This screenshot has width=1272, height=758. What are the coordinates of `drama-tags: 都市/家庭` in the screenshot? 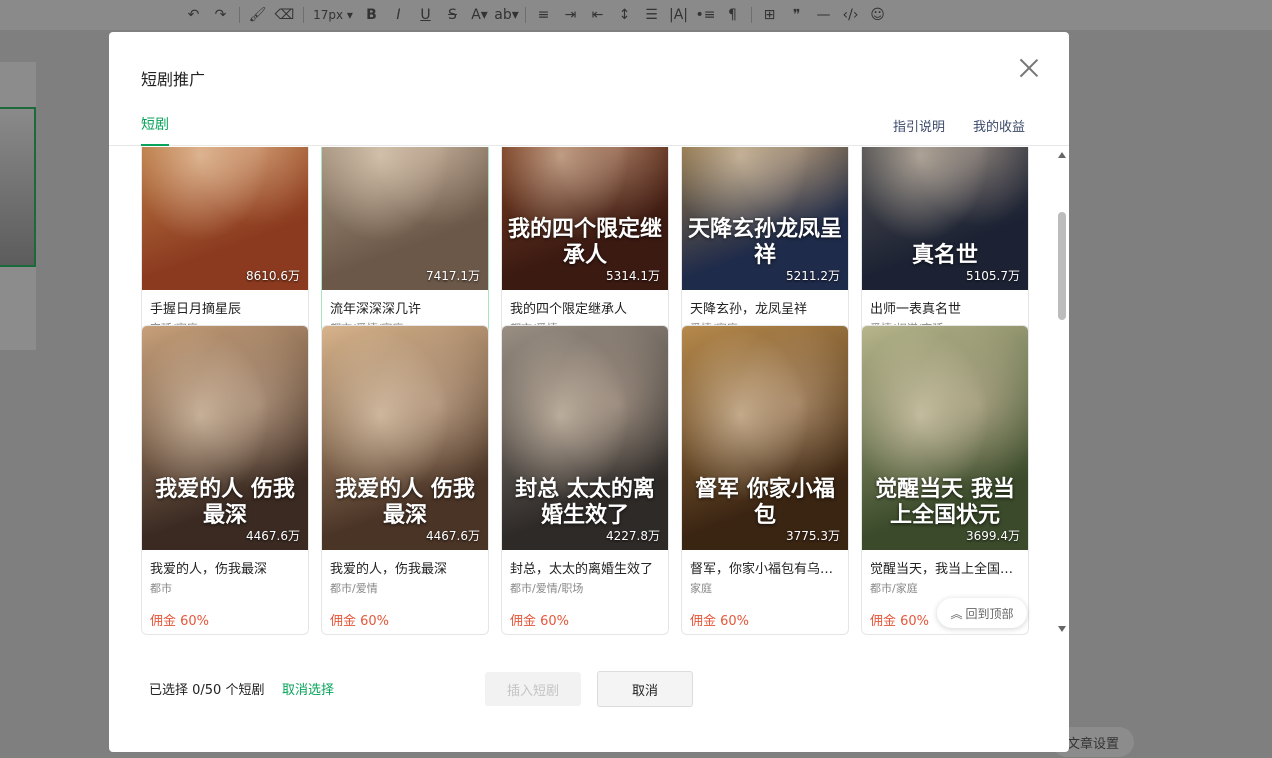 It's located at (894, 588).